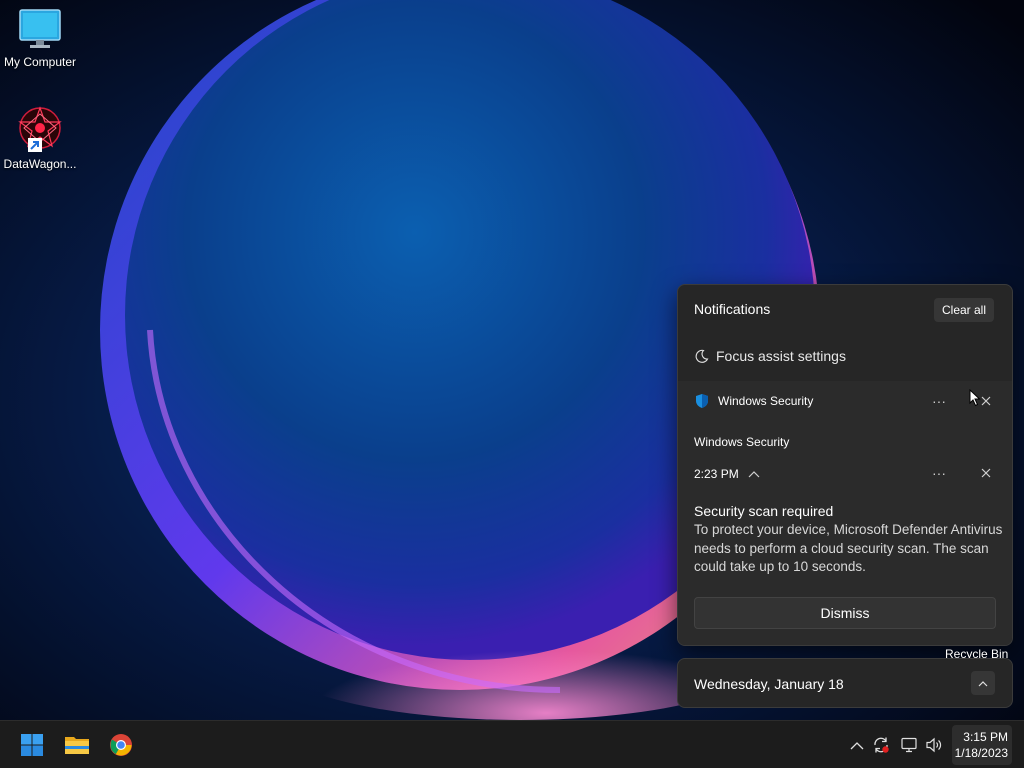 This screenshot has width=1024, height=768. I want to click on clock-time: 3:15 PM, so click(985, 737).